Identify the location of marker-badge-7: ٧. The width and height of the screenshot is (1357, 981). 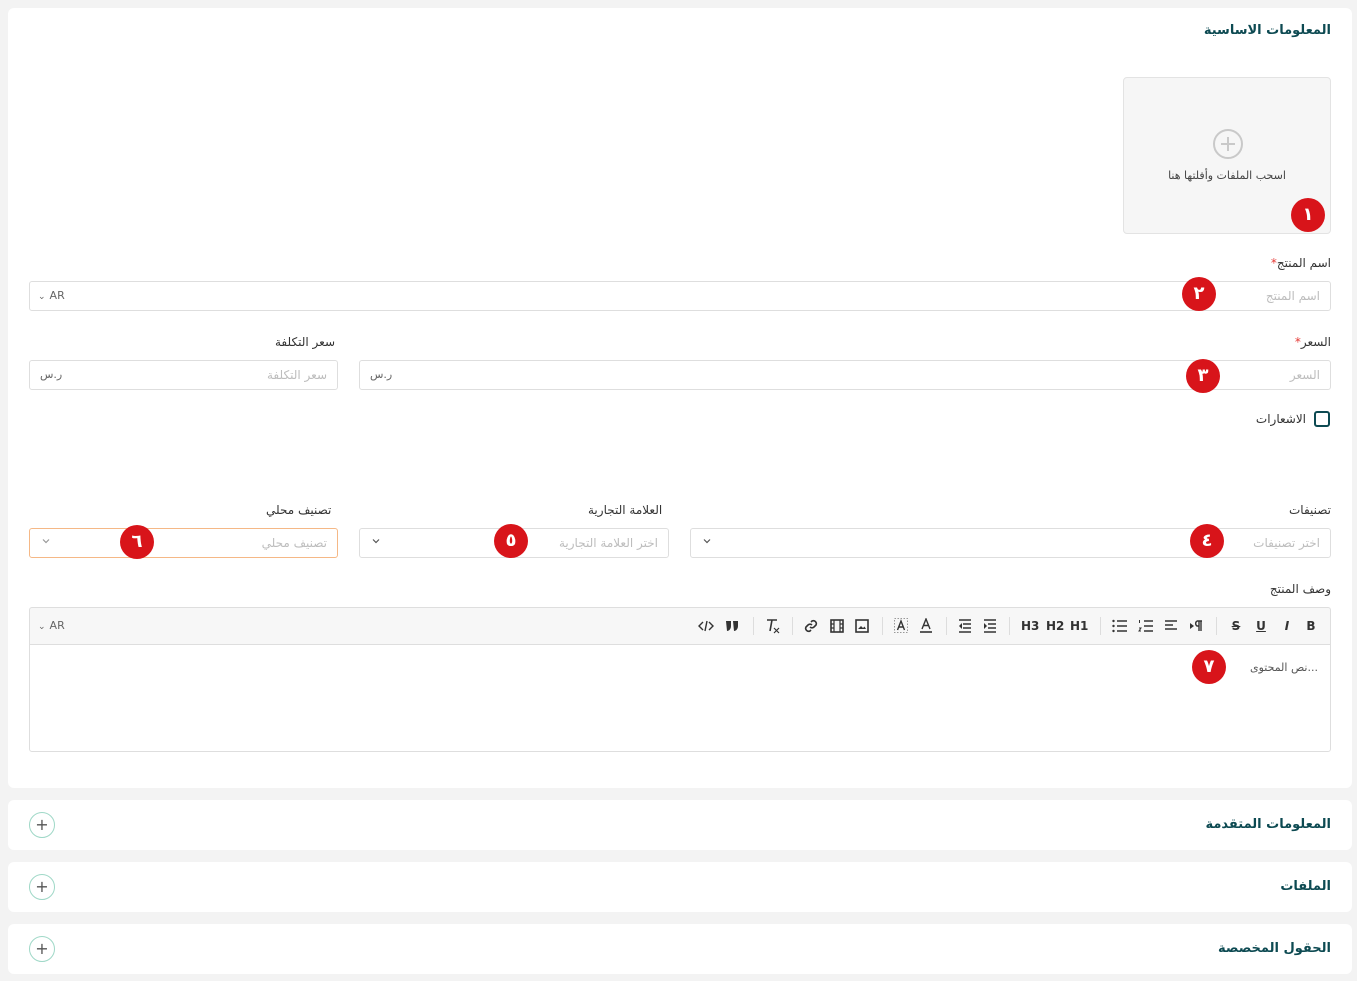
(1209, 667).